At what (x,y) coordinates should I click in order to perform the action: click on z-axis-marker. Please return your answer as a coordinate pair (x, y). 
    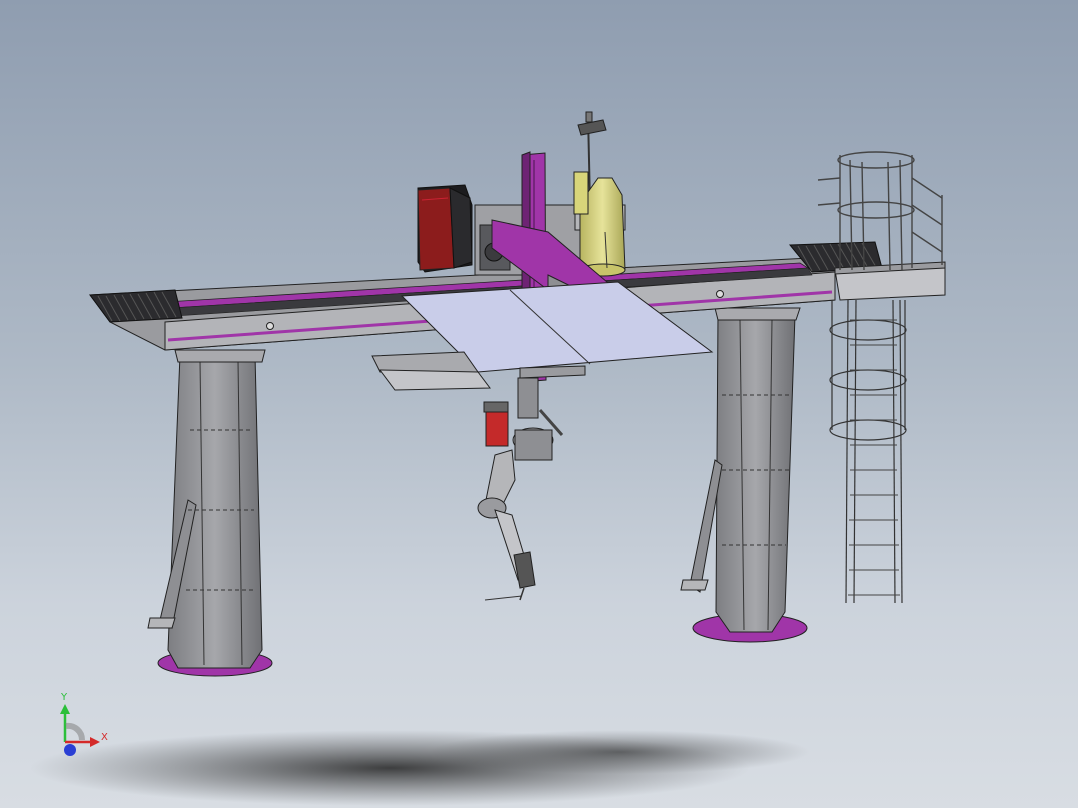
    Looking at the image, I should click on (70, 750).